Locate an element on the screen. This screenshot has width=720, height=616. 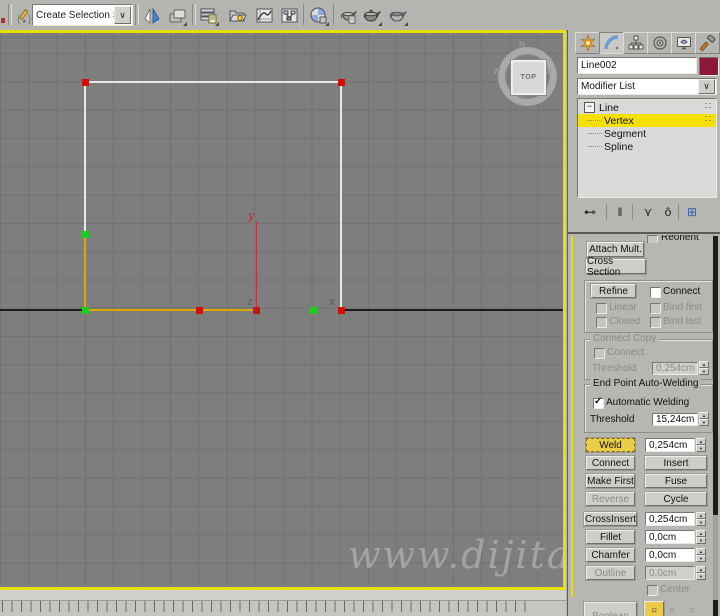
panel-scrollbar is located at coordinates (715, 426).